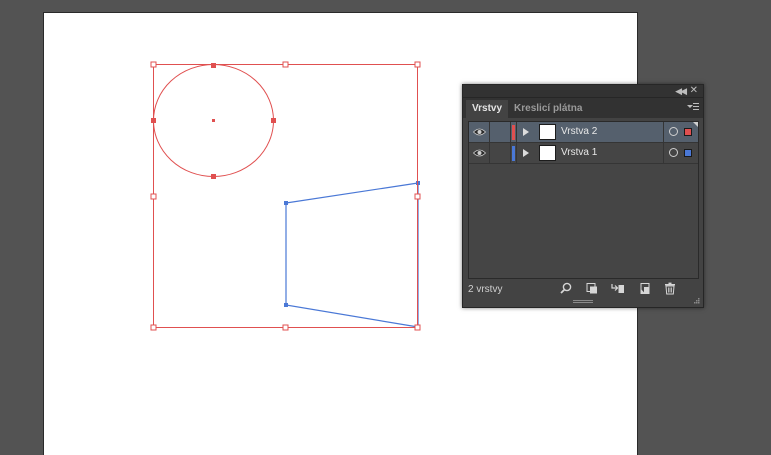 The image size is (771, 455). I want to click on tab-artboards: Kreslicí plátna, so click(548, 109).